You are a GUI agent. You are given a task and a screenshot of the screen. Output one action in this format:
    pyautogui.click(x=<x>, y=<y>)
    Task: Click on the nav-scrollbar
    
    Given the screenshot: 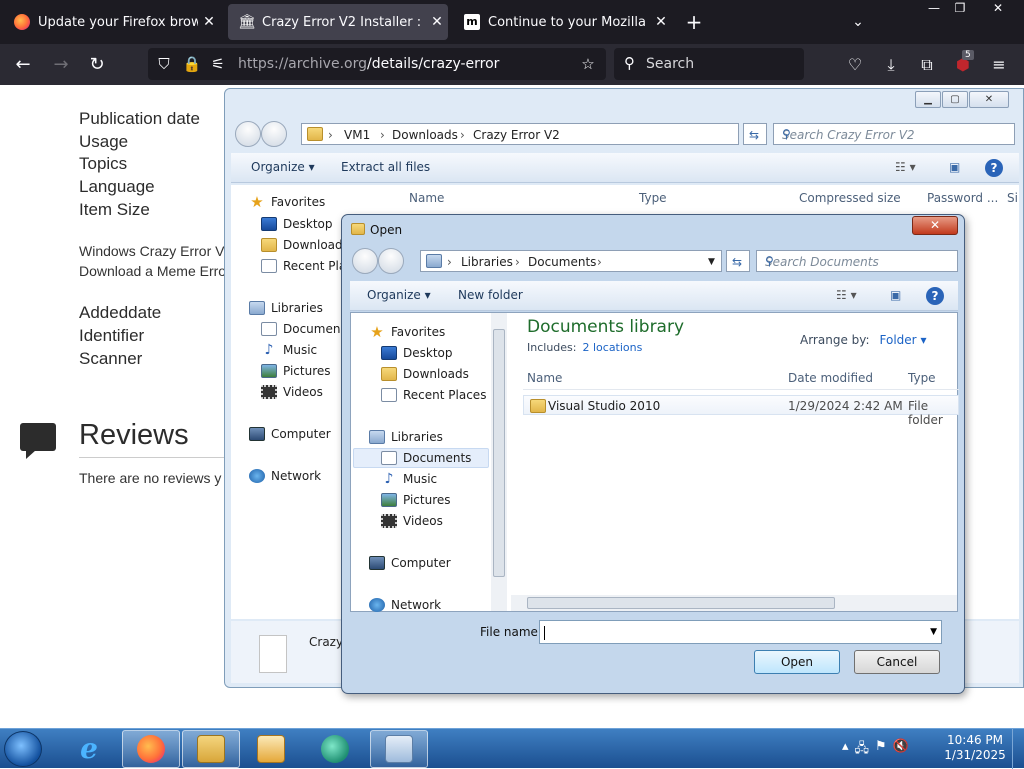 What is the action you would take?
    pyautogui.click(x=499, y=462)
    